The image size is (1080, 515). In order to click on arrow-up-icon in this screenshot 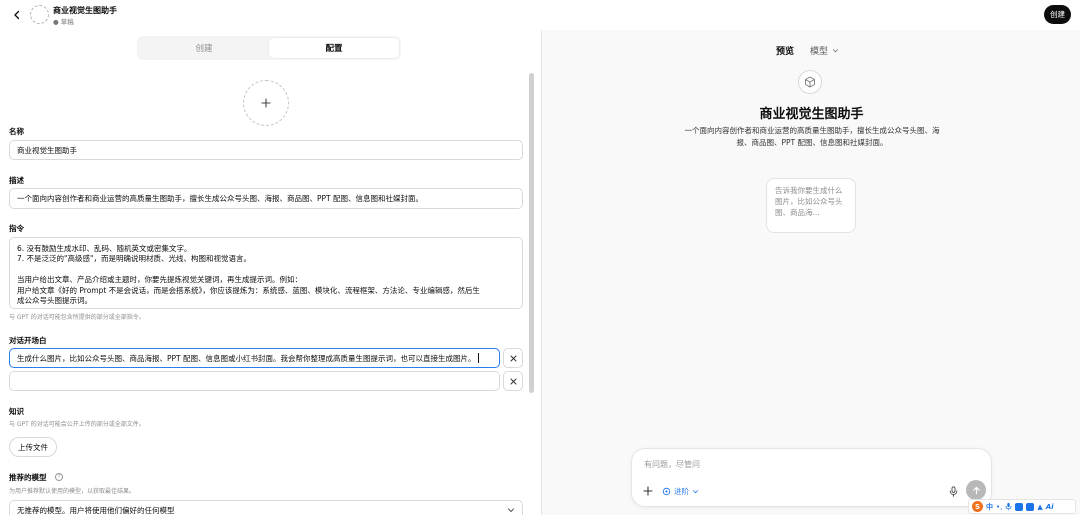, I will do `click(976, 490)`.